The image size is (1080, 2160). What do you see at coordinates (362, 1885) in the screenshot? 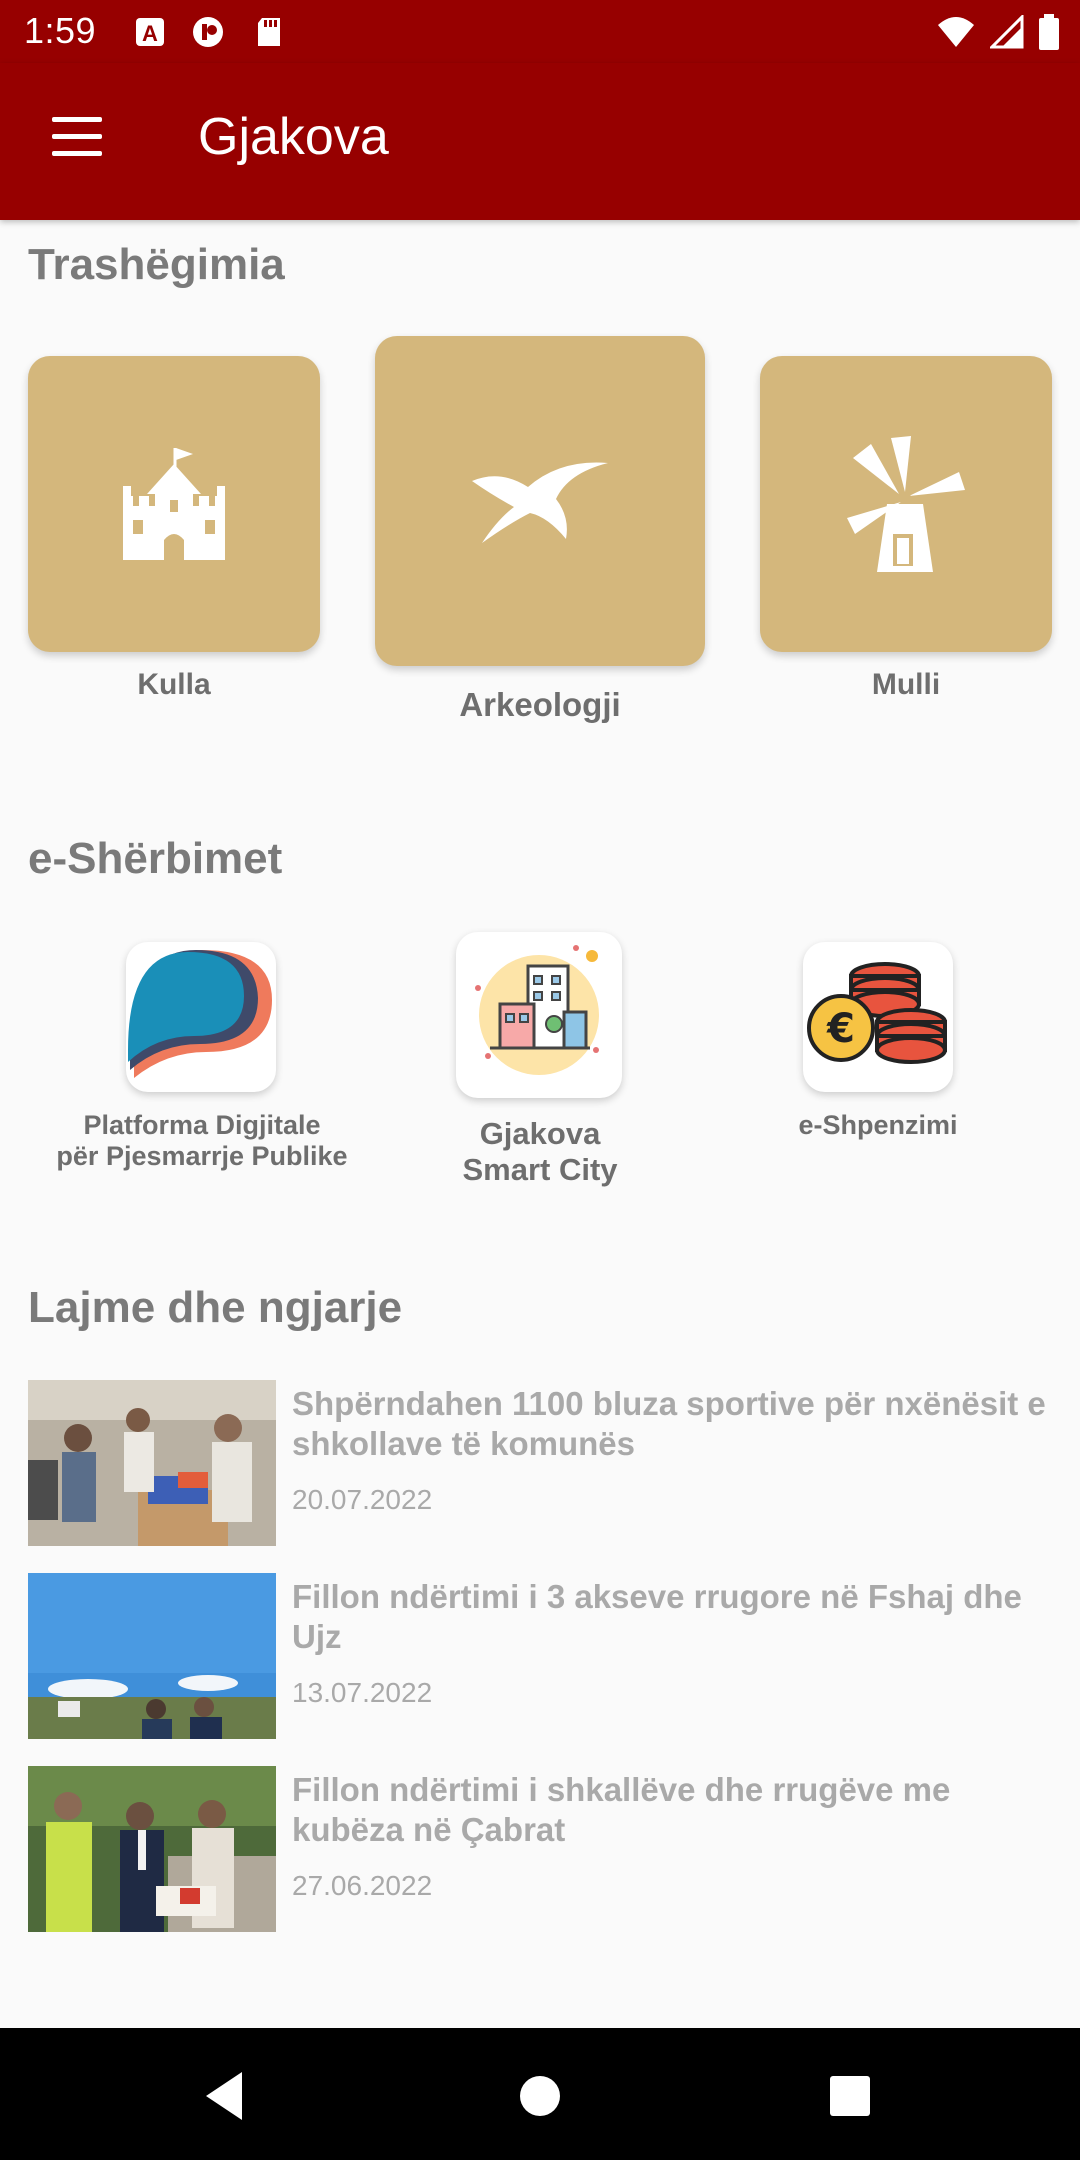
I see `news-date: 27.06.2022` at bounding box center [362, 1885].